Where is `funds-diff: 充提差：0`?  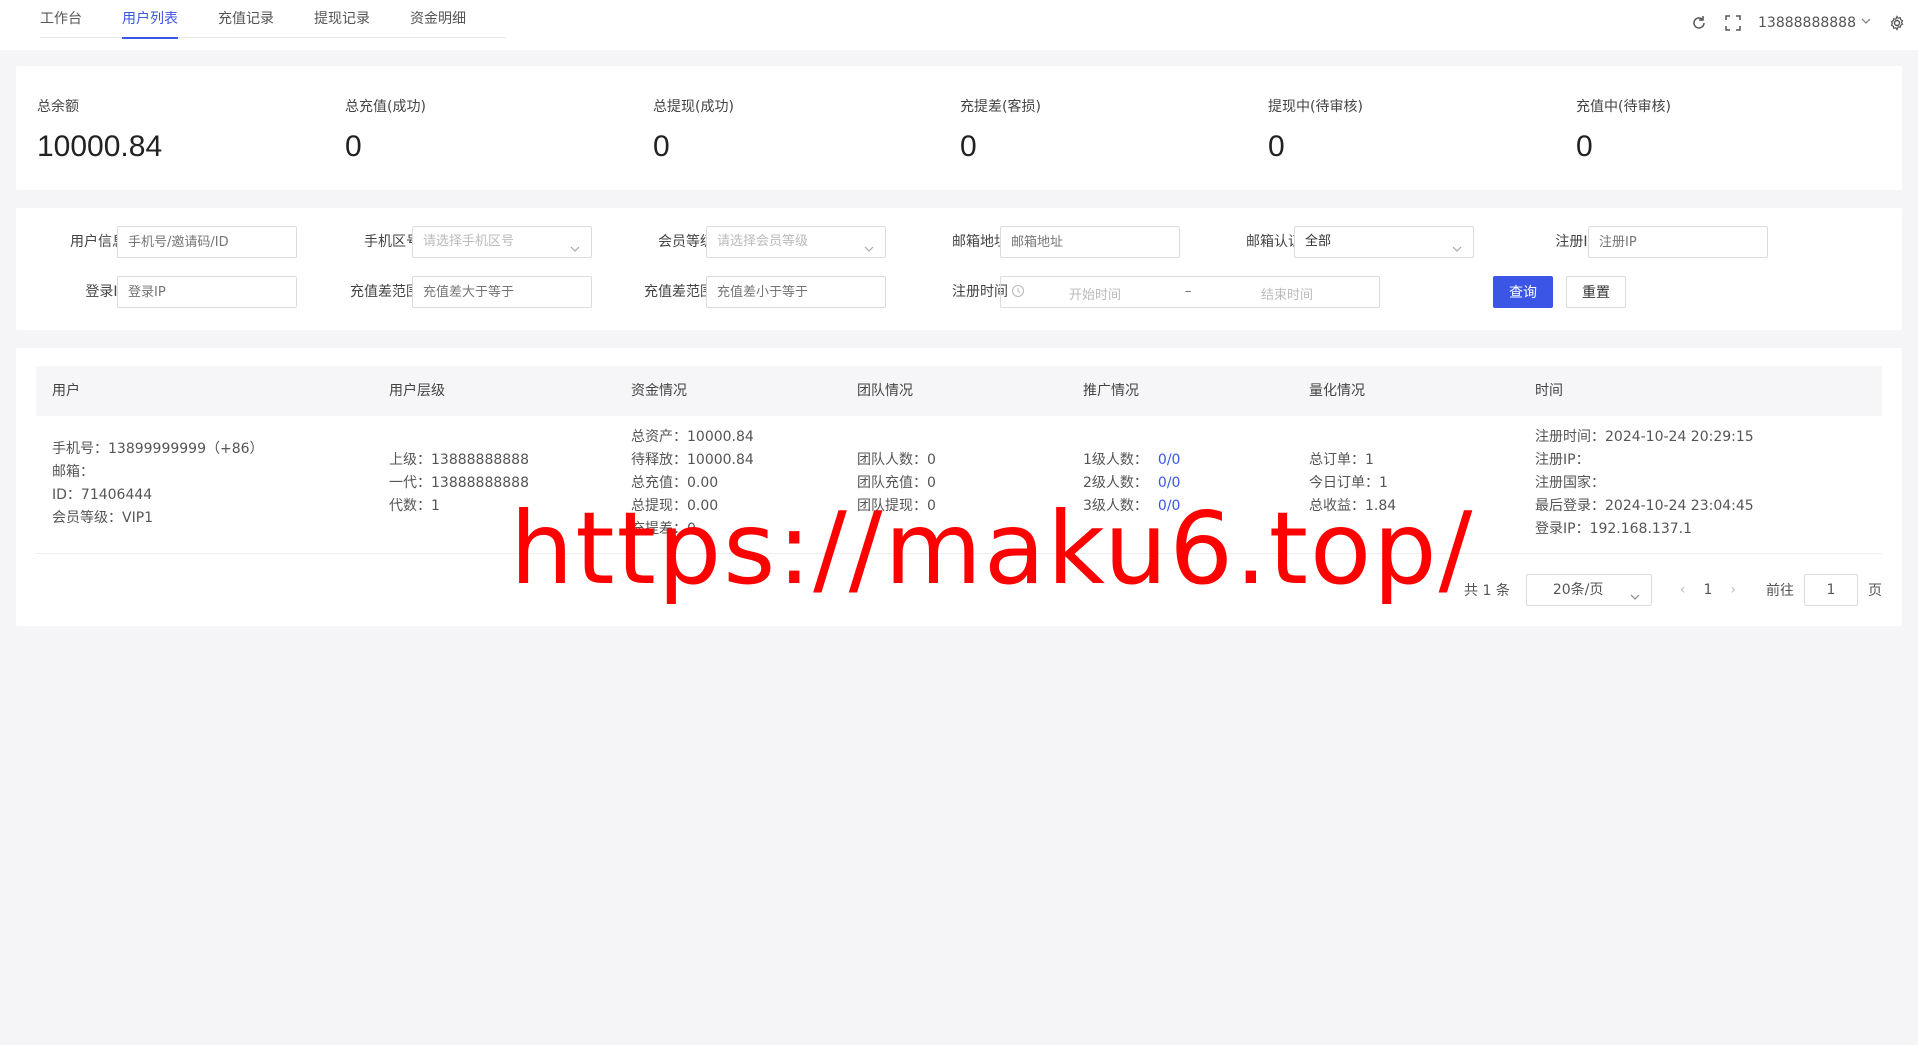 funds-diff: 充提差：0 is located at coordinates (663, 529).